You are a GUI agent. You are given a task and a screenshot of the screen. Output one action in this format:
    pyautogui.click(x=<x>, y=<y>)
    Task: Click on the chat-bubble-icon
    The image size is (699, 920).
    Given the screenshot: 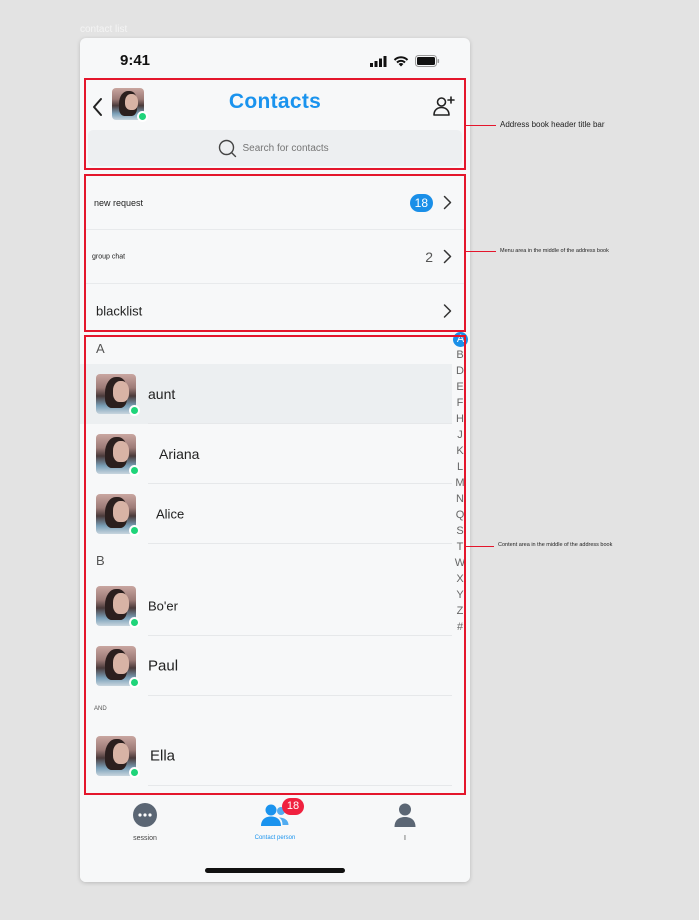 What is the action you would take?
    pyautogui.click(x=145, y=815)
    